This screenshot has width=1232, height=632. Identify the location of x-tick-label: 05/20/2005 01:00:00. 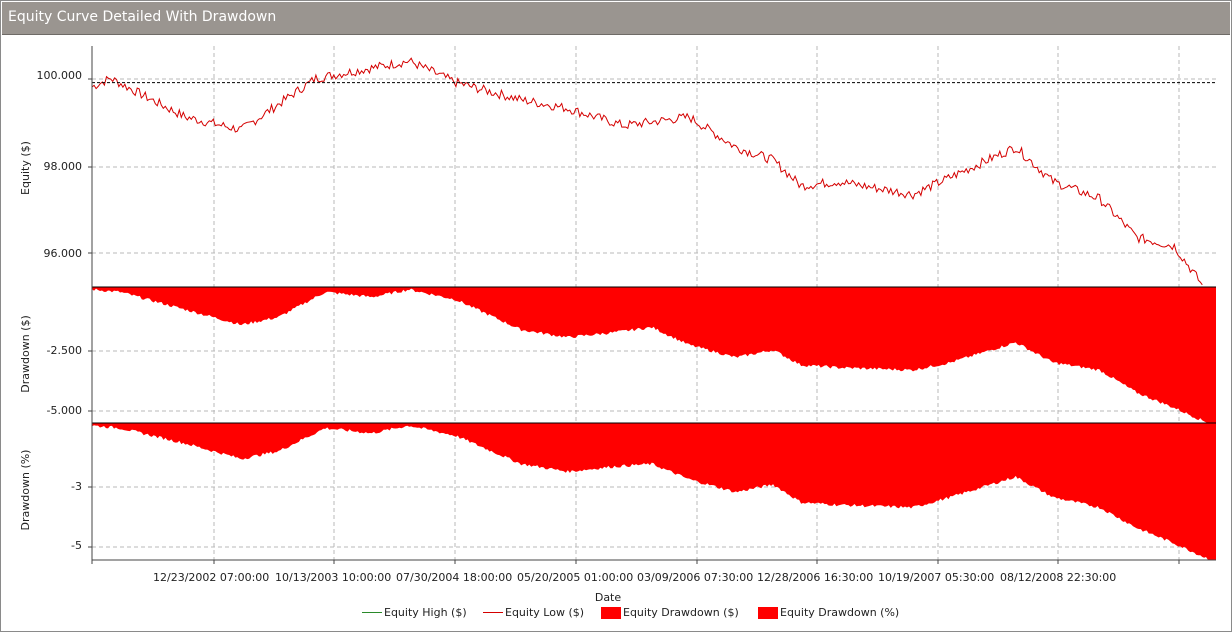
(575, 577).